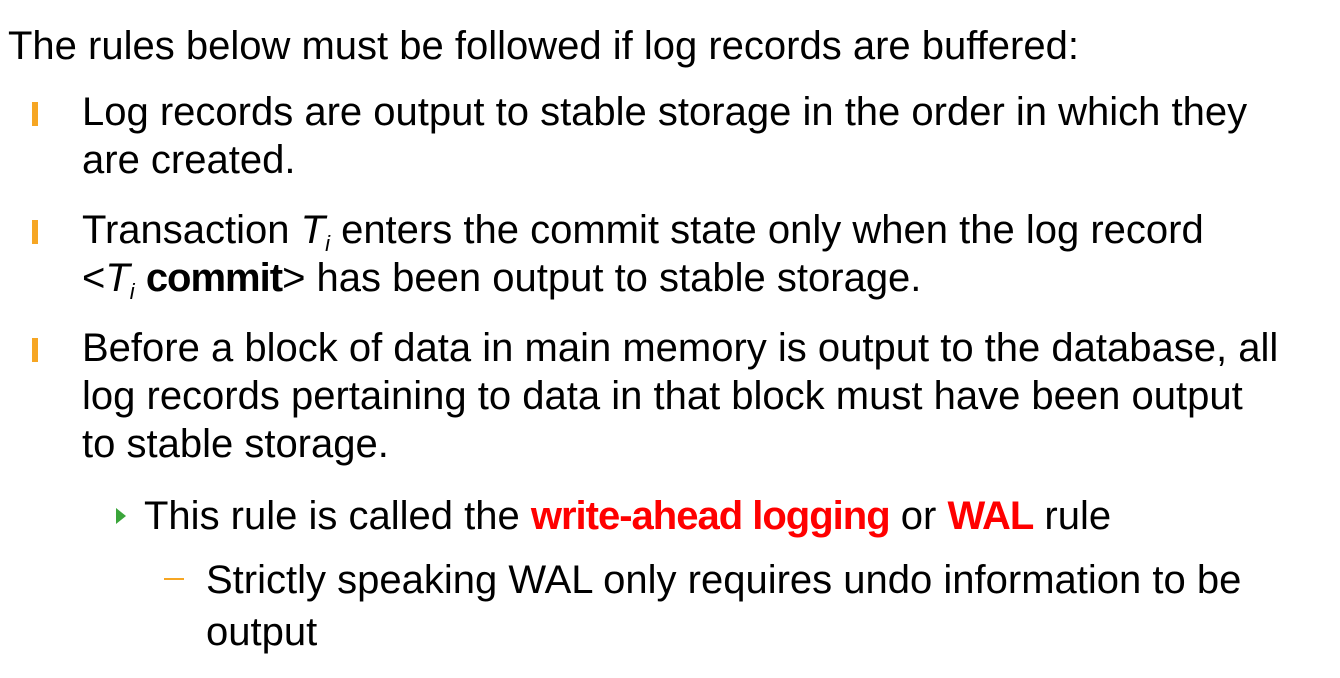  Describe the element at coordinates (262, 632) in the screenshot. I see `subsub-line: output` at that location.